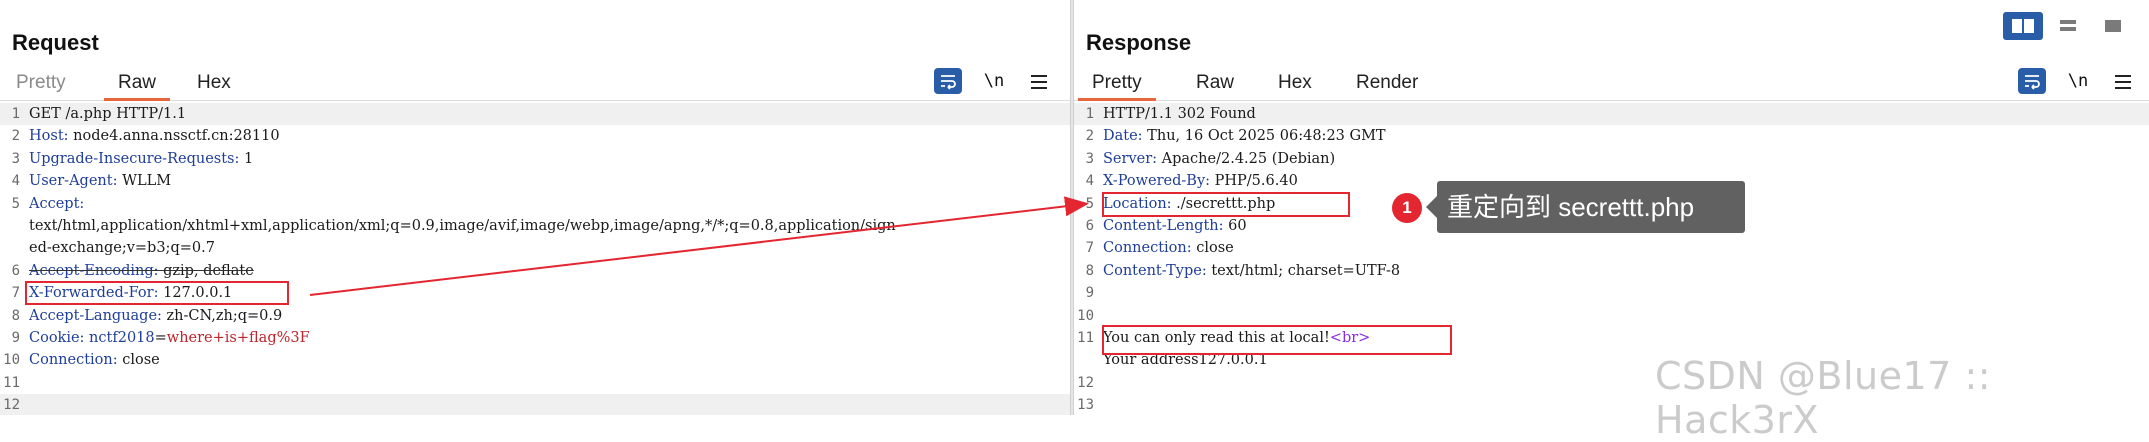 This screenshot has height=442, width=2149. I want to click on header-value: gzip, deflate, so click(206, 270).